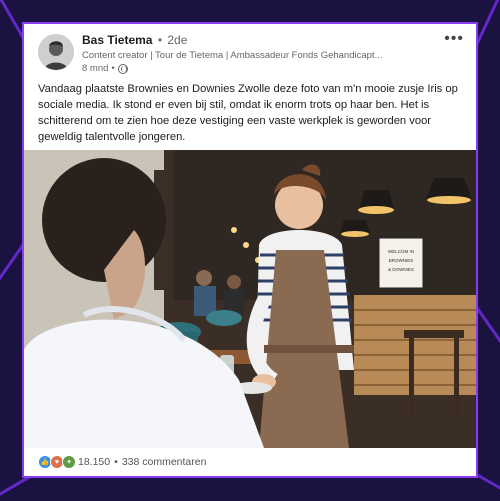  What do you see at coordinates (401, 260) in the screenshot?
I see `sign-line-2: BROWNIES` at bounding box center [401, 260].